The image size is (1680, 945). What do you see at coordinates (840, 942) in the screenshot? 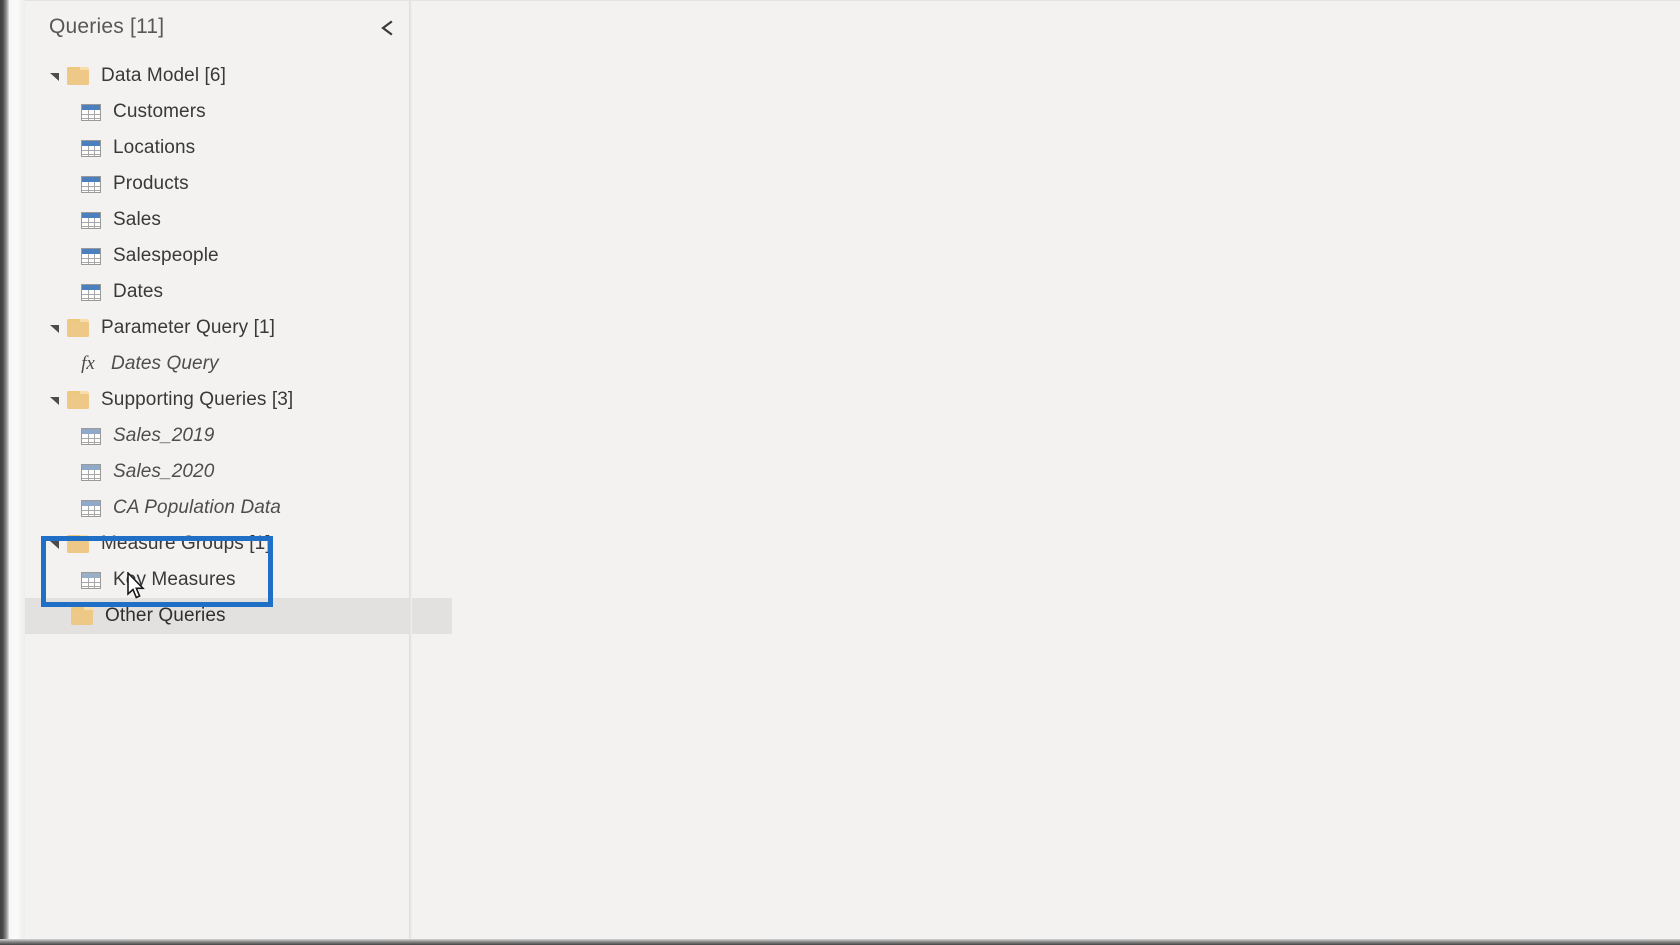
I see `window-bottom-edge` at bounding box center [840, 942].